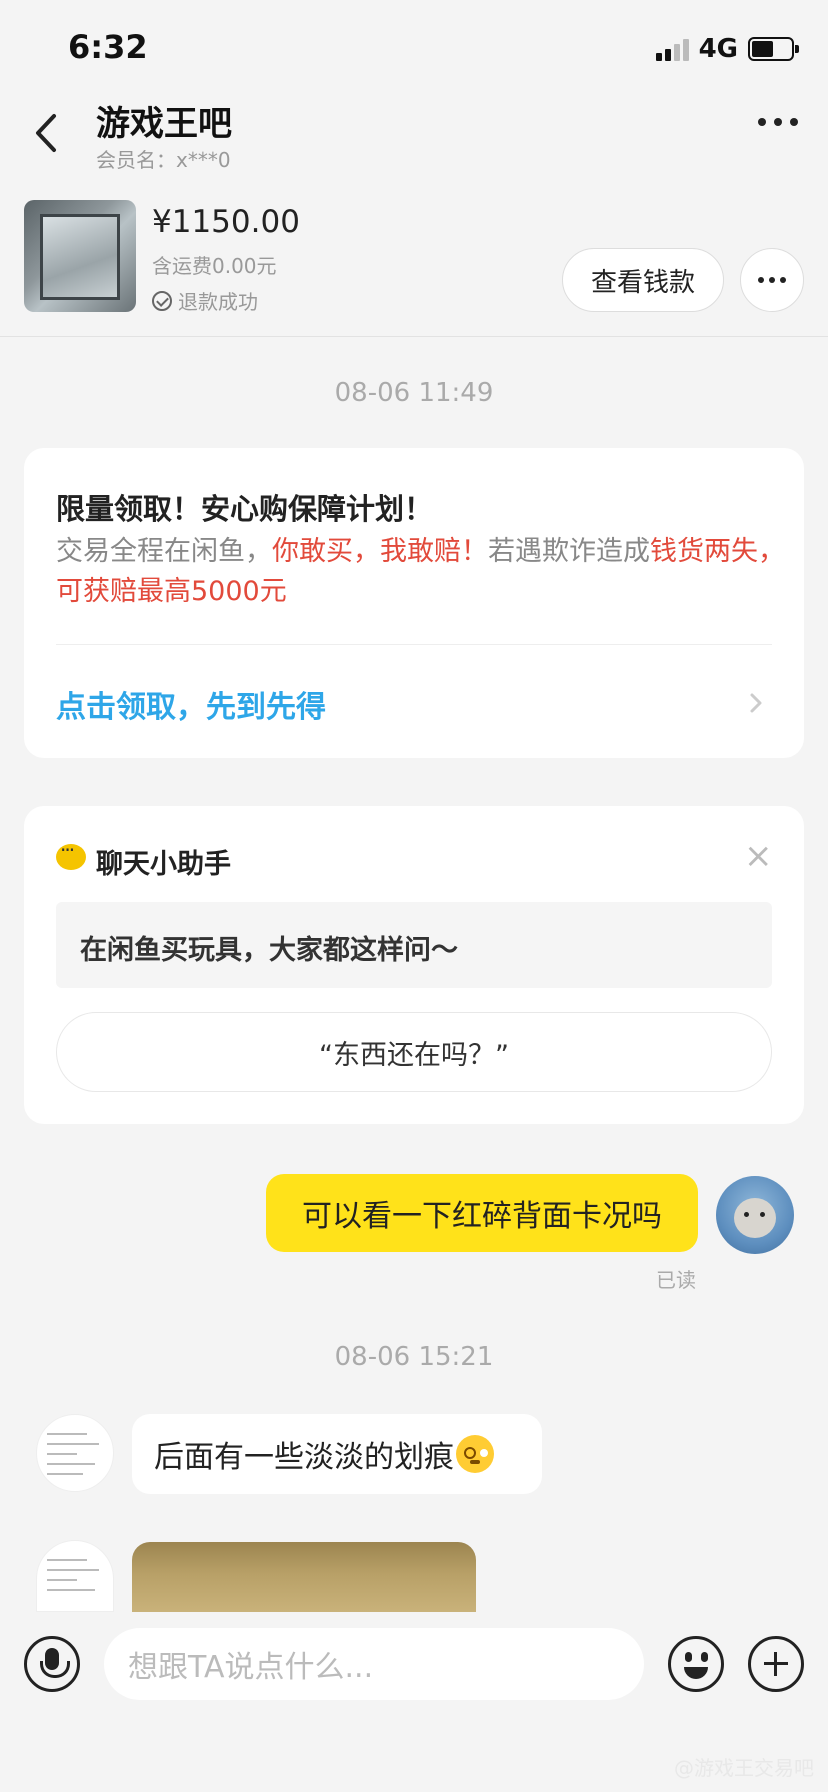 The width and height of the screenshot is (828, 1792). I want to click on more-icon, so click(778, 122).